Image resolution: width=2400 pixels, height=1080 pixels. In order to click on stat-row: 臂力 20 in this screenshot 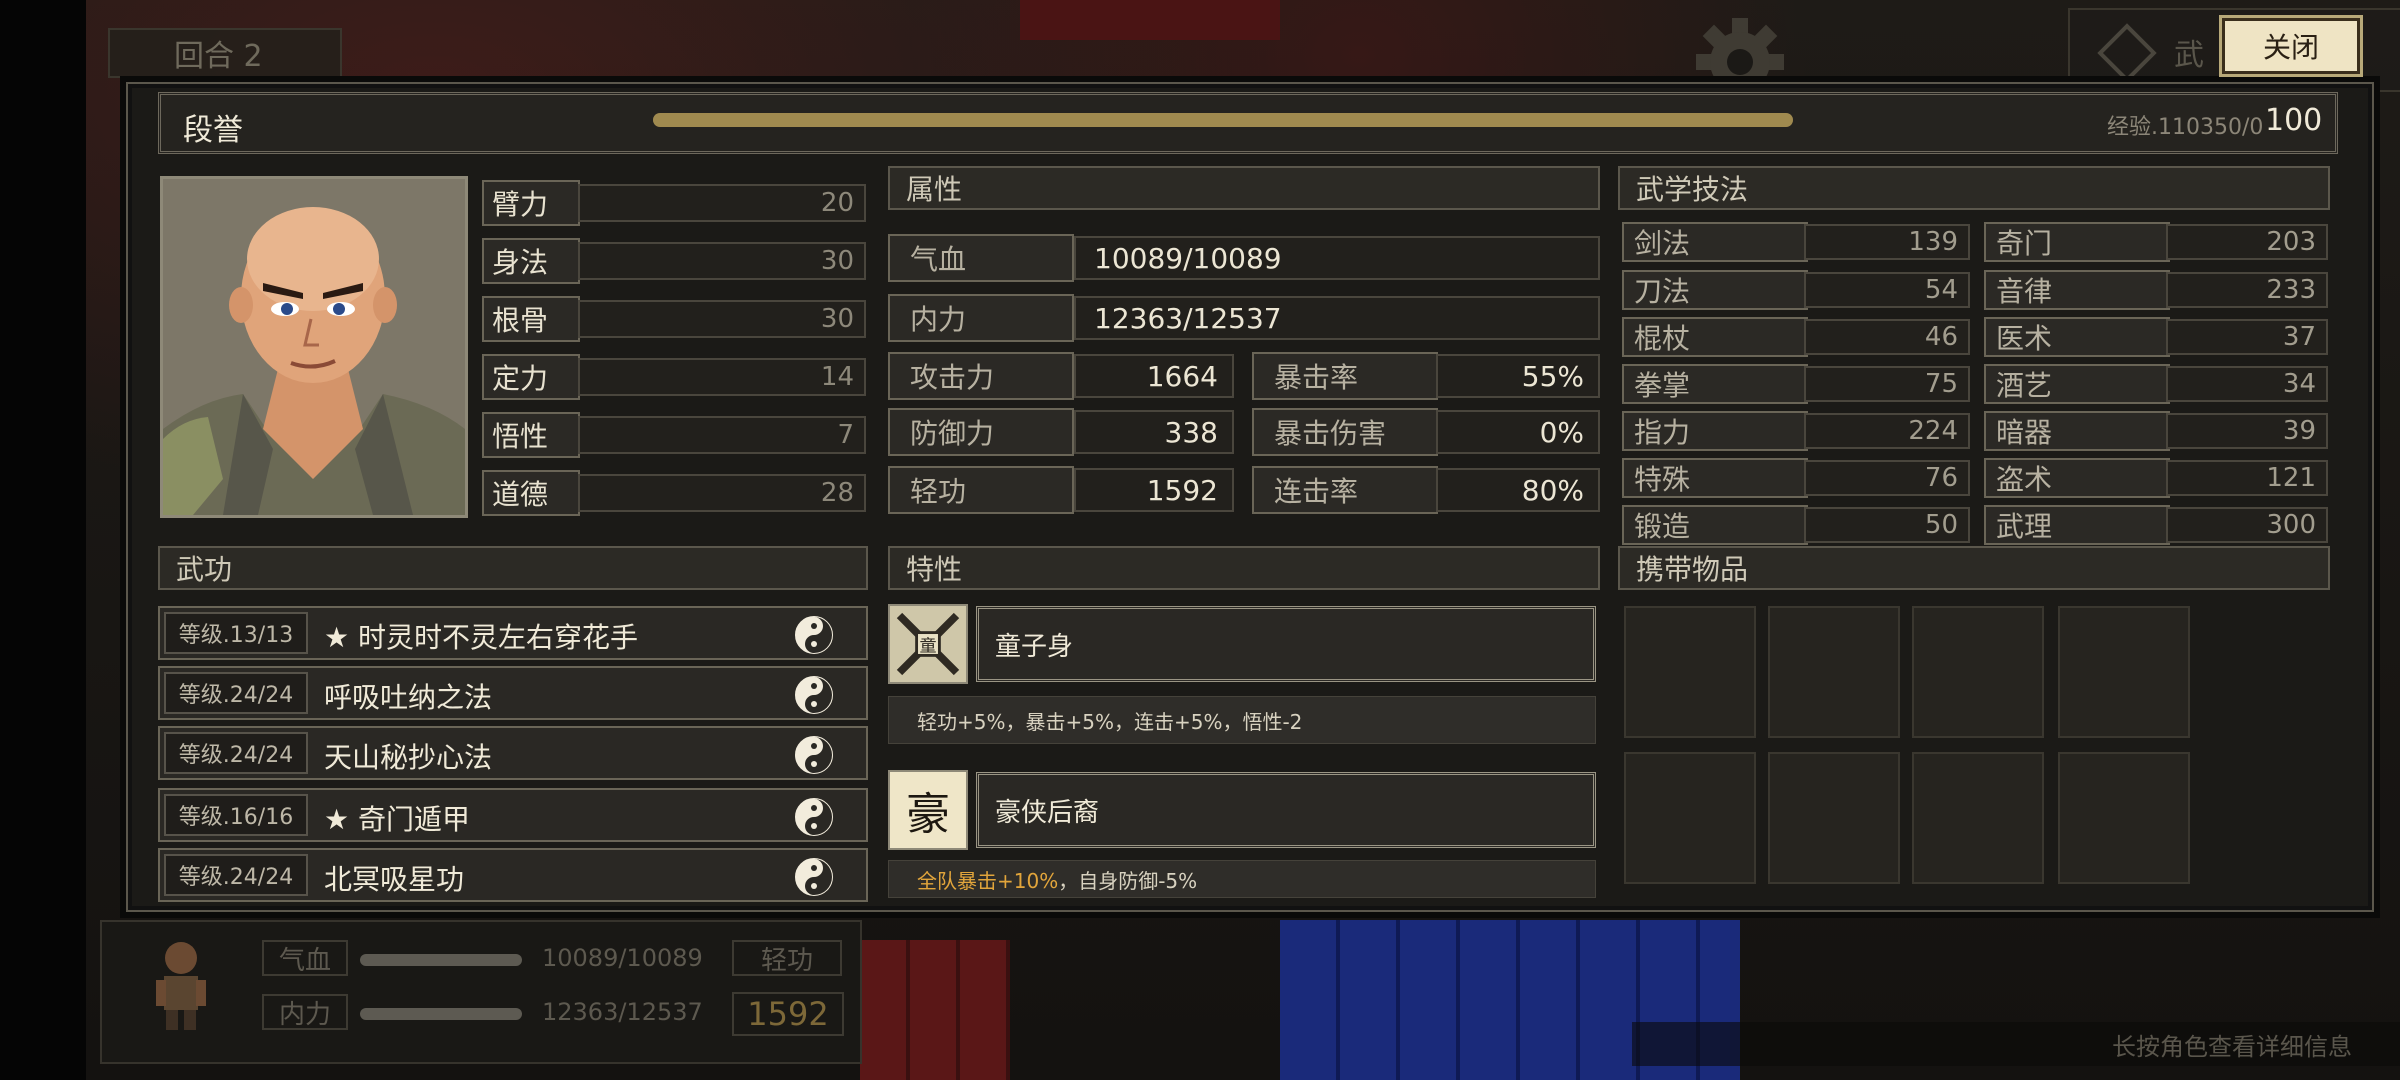, I will do `click(674, 203)`.